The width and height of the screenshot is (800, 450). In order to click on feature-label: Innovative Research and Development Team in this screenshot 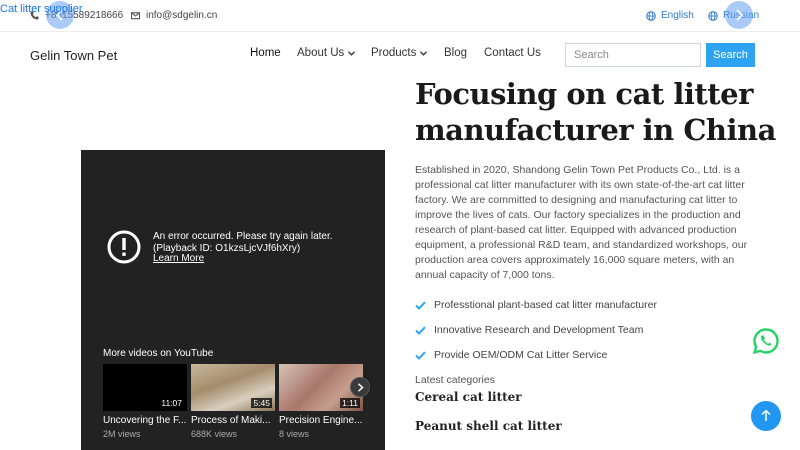, I will do `click(539, 330)`.